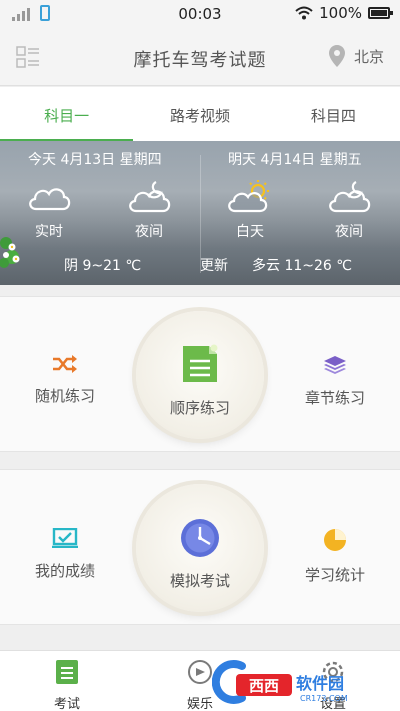  What do you see at coordinates (336, 56) in the screenshot?
I see `location-pin-icon` at bounding box center [336, 56].